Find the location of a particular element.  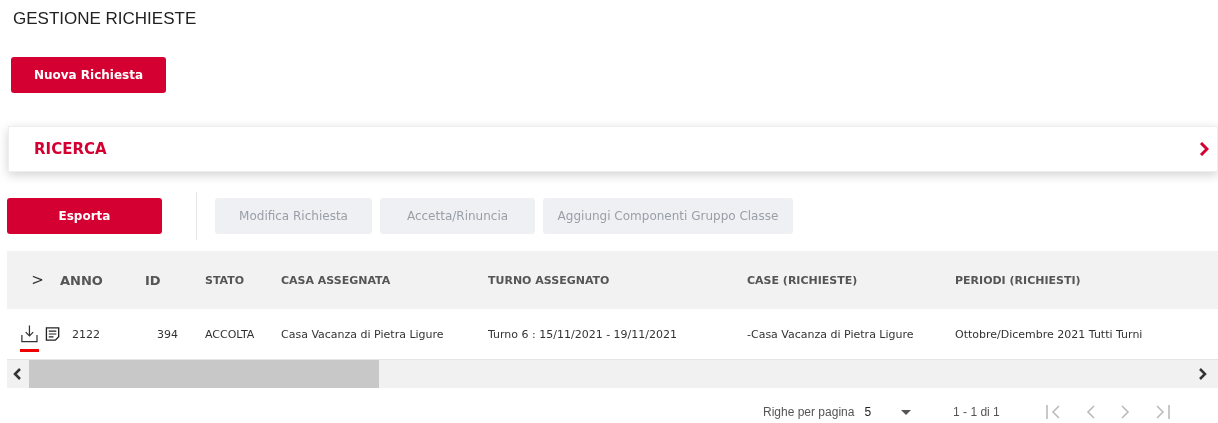

download-icon is located at coordinates (29, 337).